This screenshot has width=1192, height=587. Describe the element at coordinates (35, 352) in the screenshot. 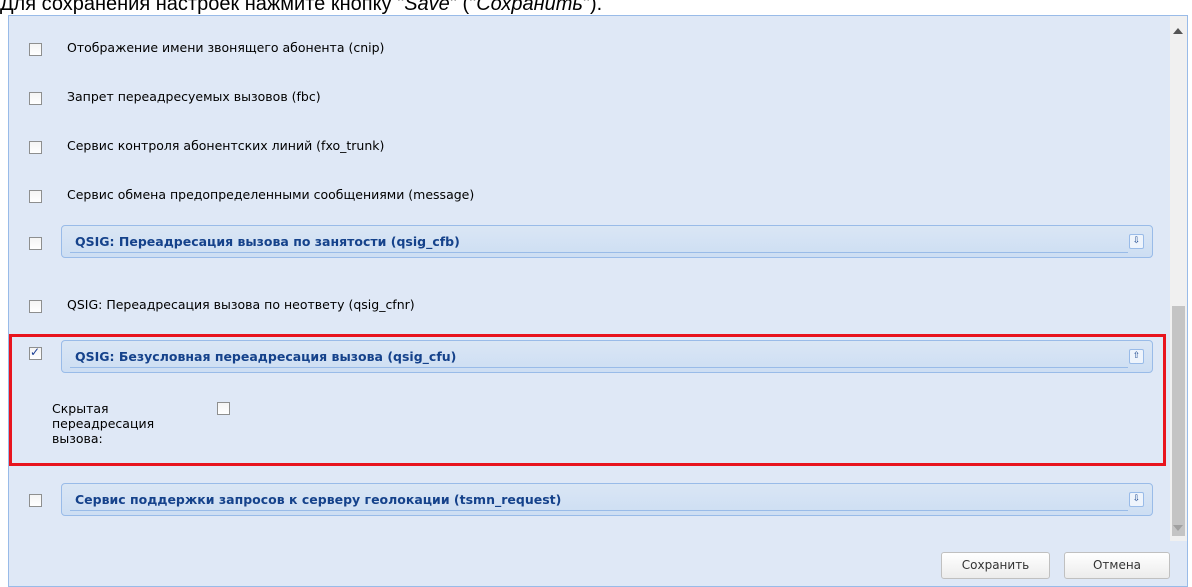

I see `checkbox-qsig-cfu` at that location.